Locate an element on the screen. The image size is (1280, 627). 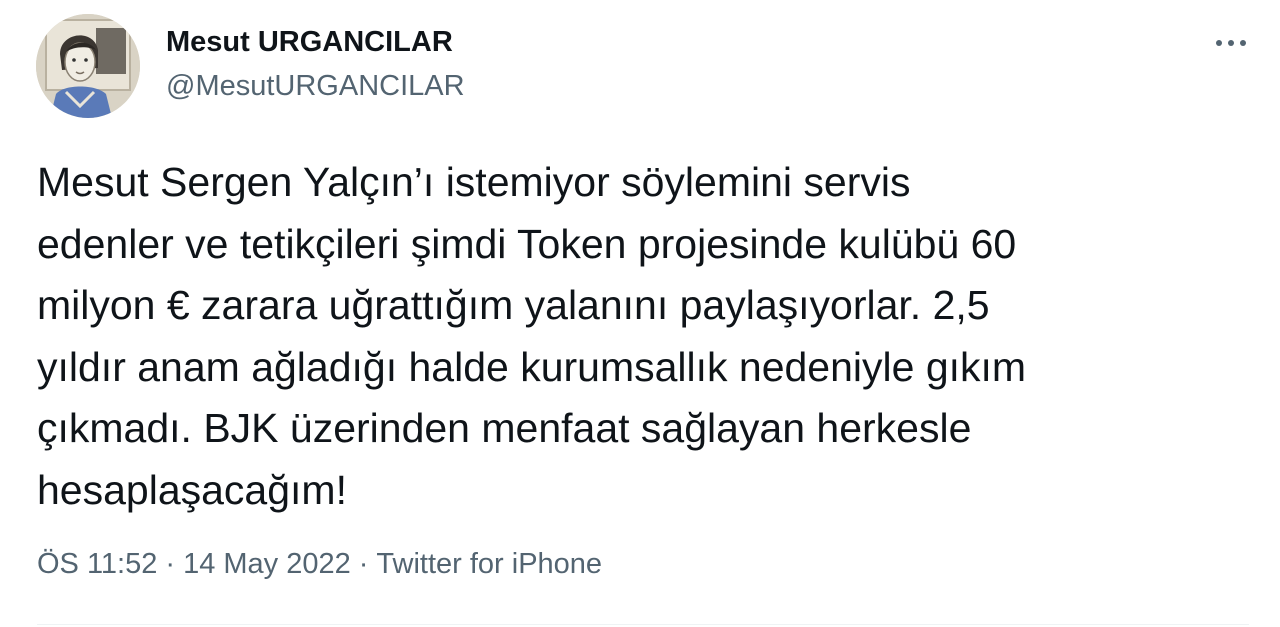
tweet-time: ÖS 11:52 is located at coordinates (97, 564).